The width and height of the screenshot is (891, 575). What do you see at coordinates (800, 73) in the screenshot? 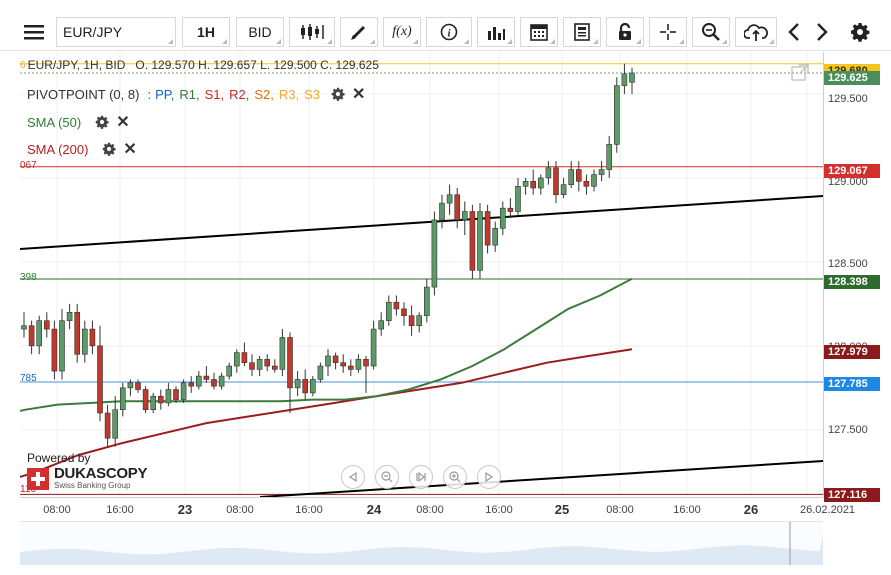
I see `expand-icon` at bounding box center [800, 73].